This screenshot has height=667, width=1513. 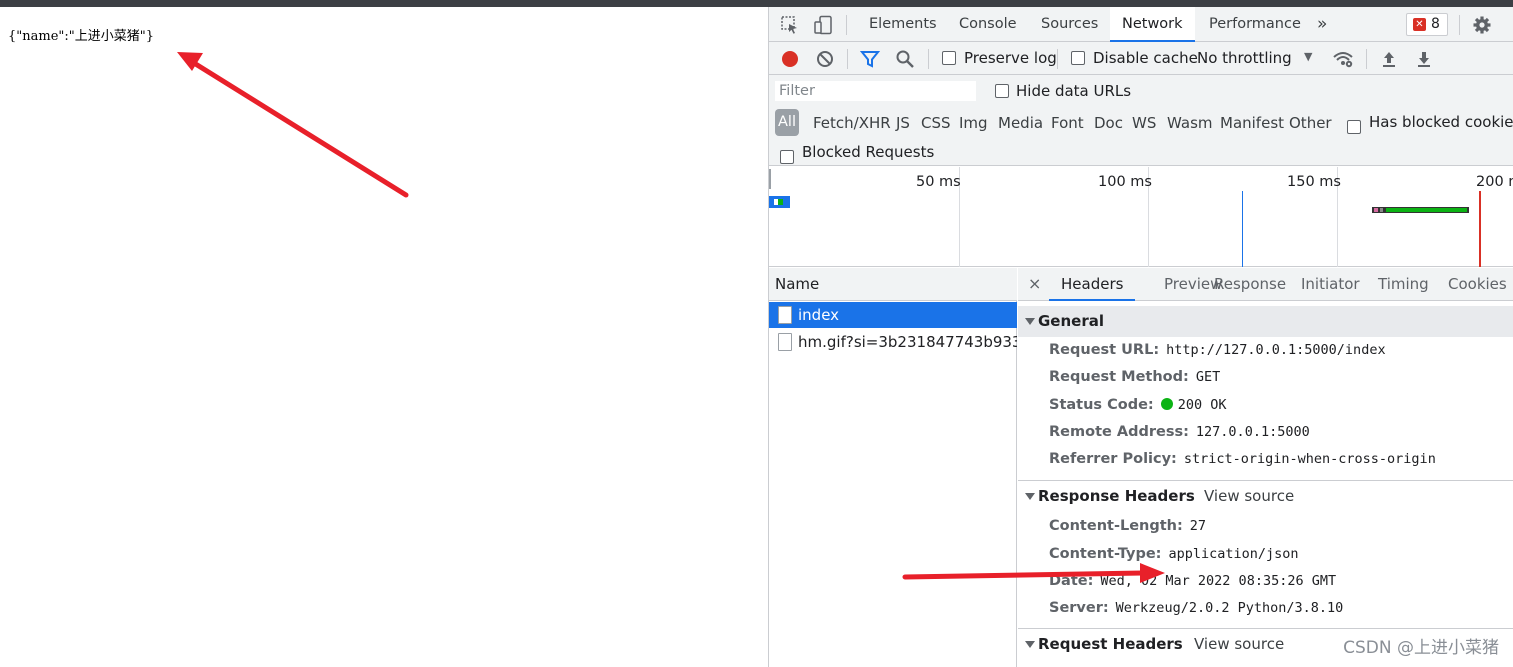 I want to click on section-title: Request Headers, so click(x=1110, y=644).